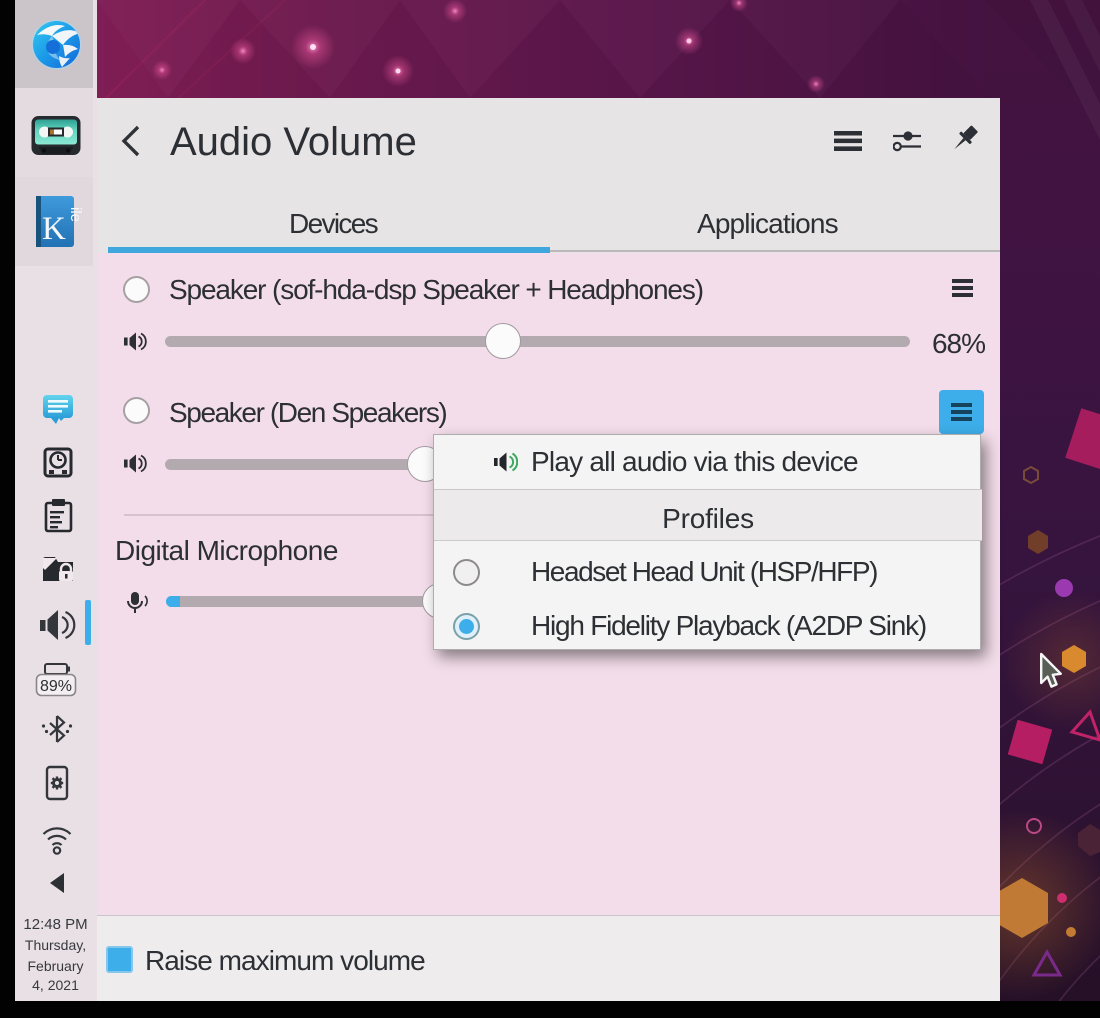 The height and width of the screenshot is (1018, 1100). What do you see at coordinates (56, 686) in the screenshot?
I see `svg-text: 89%` at bounding box center [56, 686].